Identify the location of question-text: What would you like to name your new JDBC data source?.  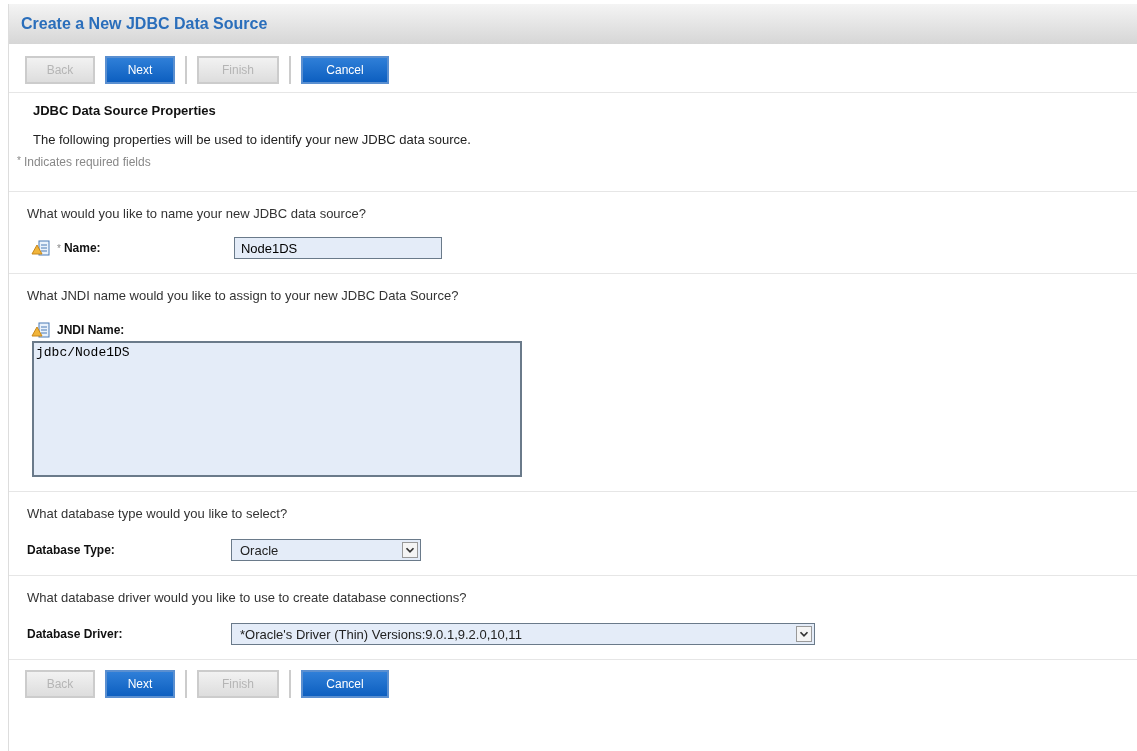
(196, 213).